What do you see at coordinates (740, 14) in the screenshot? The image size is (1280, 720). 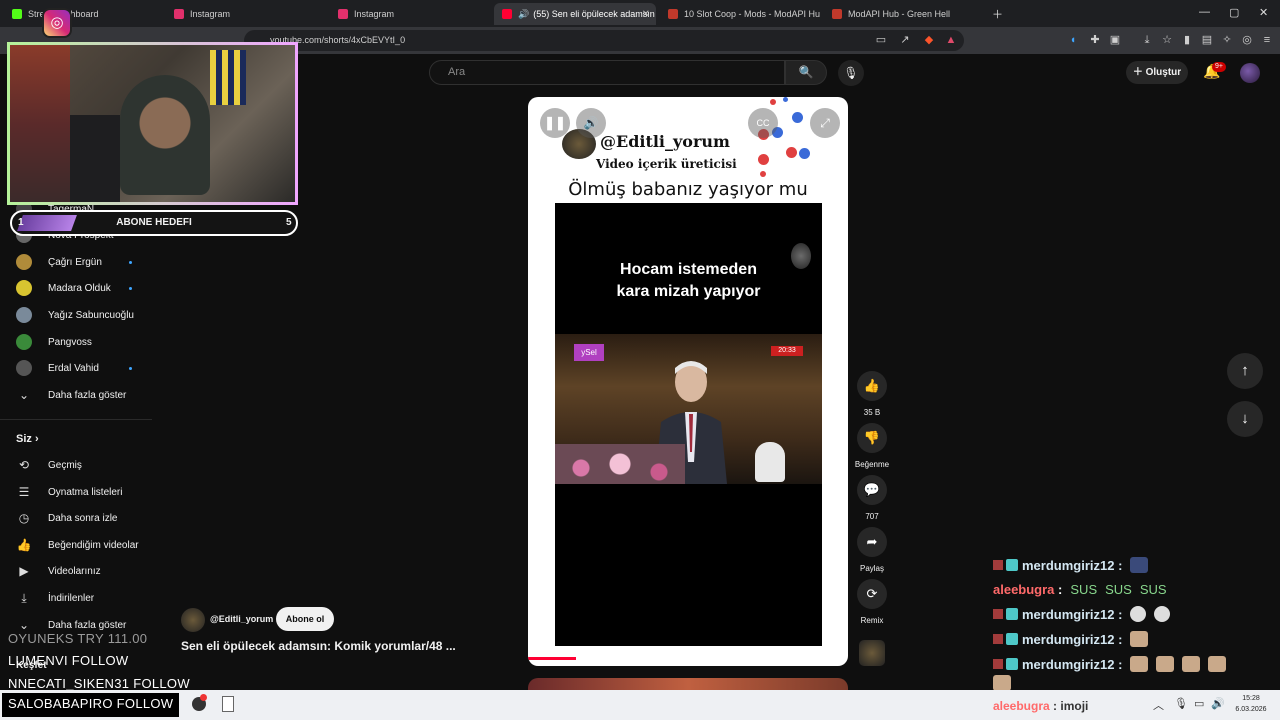 I see `tab-modapi-slot: 10 Slot Coop - Mods - ModAPI Hub` at bounding box center [740, 14].